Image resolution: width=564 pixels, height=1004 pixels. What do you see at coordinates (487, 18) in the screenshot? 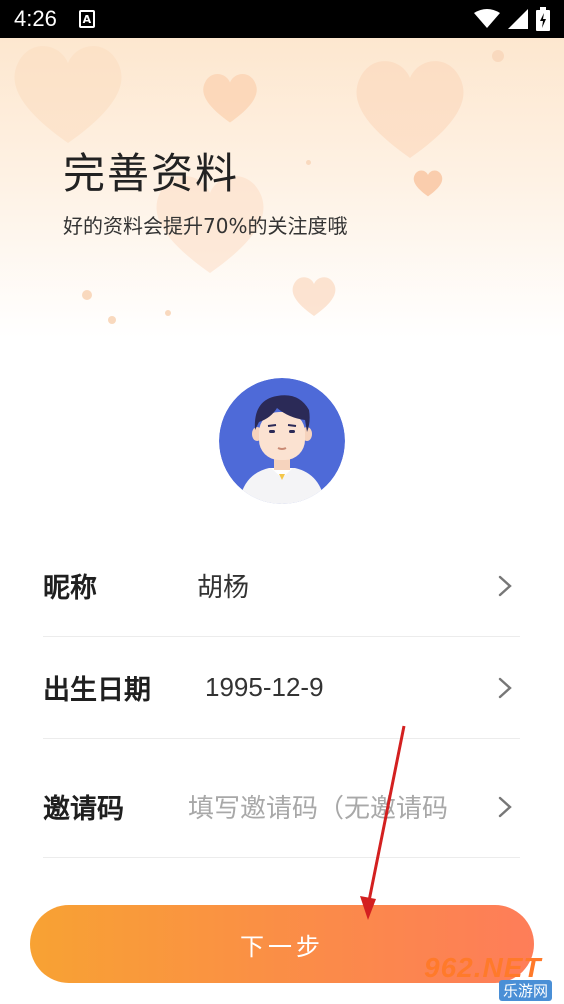
I see `wifi-icon` at bounding box center [487, 18].